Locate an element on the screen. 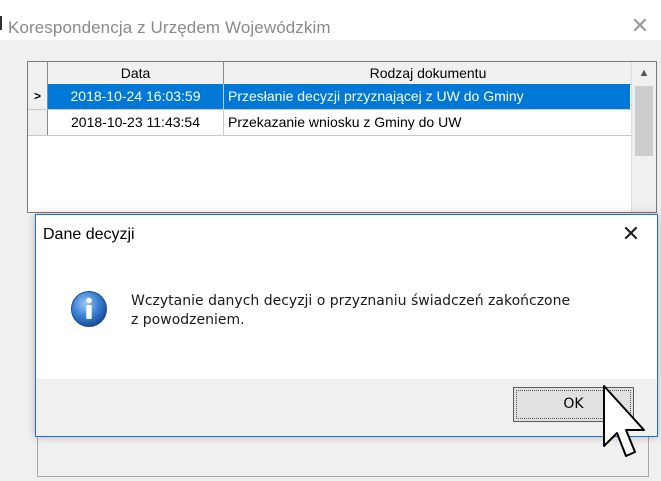  grid-header: Data Rodzaj dokumentu is located at coordinates (330, 73).